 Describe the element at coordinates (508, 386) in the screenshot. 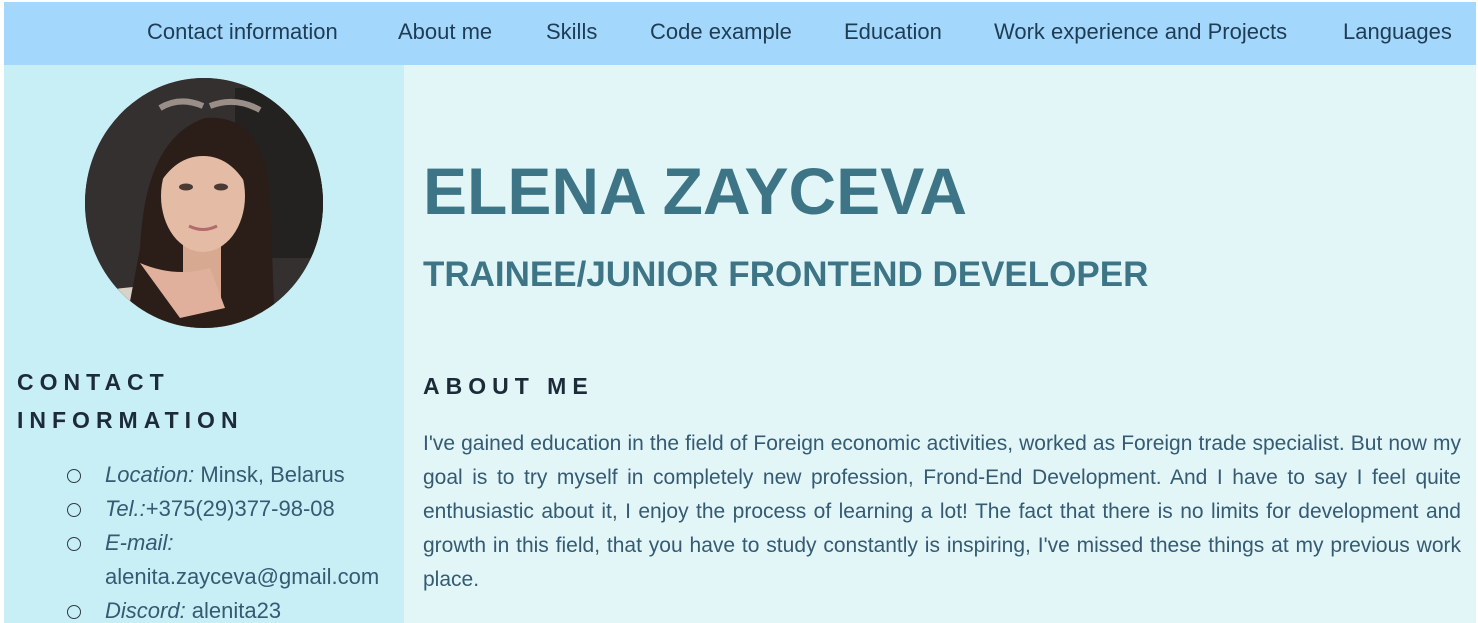

I see `about-me-heading: ABOUT ME` at that location.